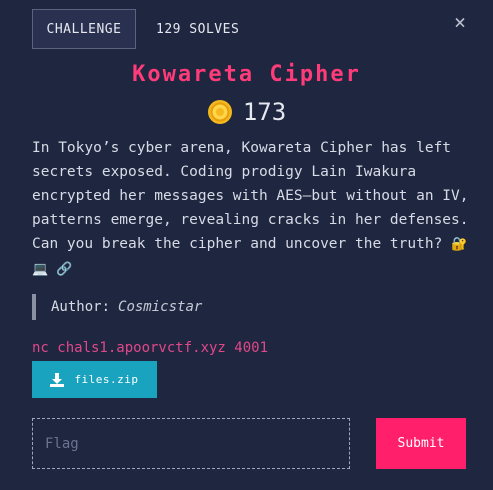  I want to click on close-icon: ×, so click(460, 22).